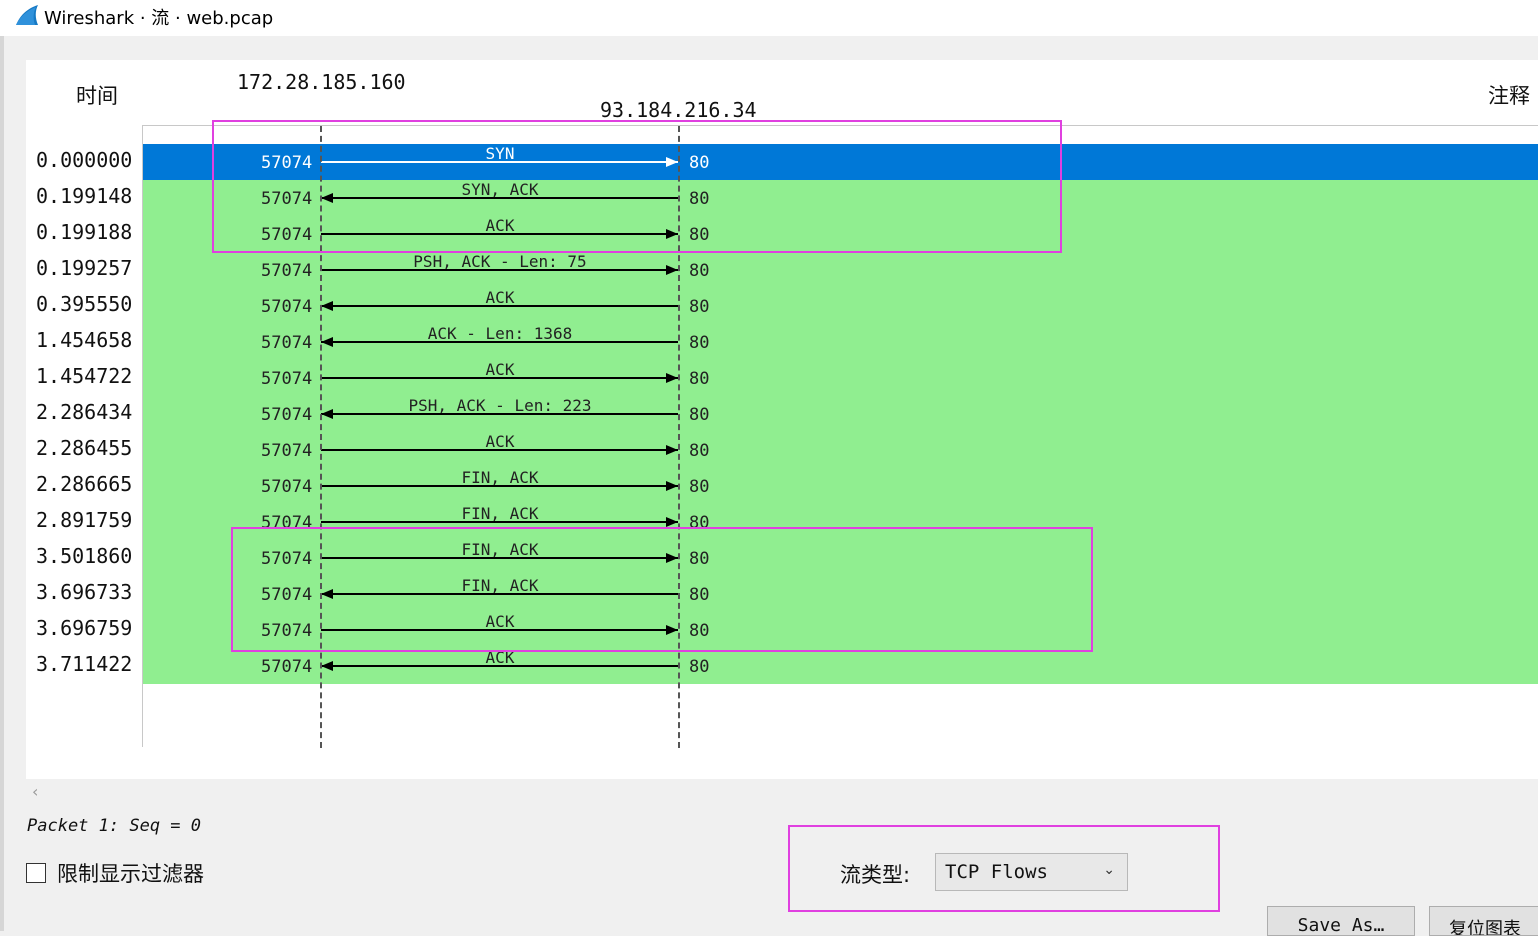 The width and height of the screenshot is (1538, 936). Describe the element at coordinates (84, 448) in the screenshot. I see `row-time: 2.286455` at that location.